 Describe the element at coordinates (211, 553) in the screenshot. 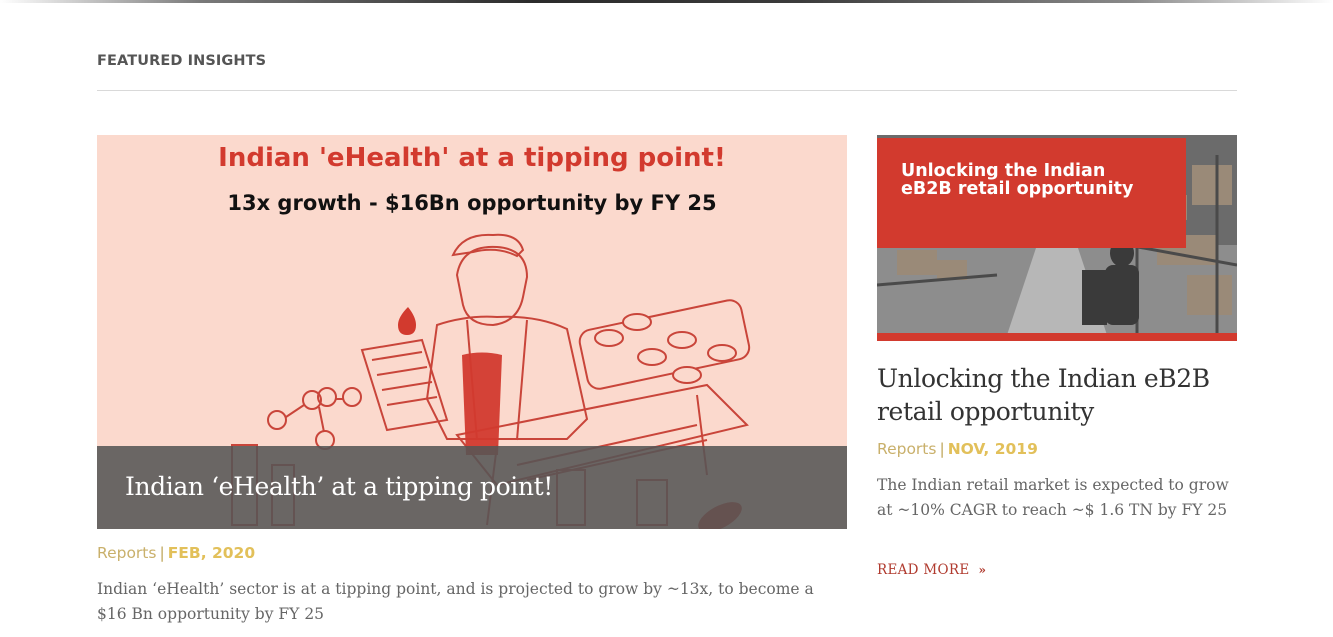

I see `featured-date: FEB, 2020` at that location.